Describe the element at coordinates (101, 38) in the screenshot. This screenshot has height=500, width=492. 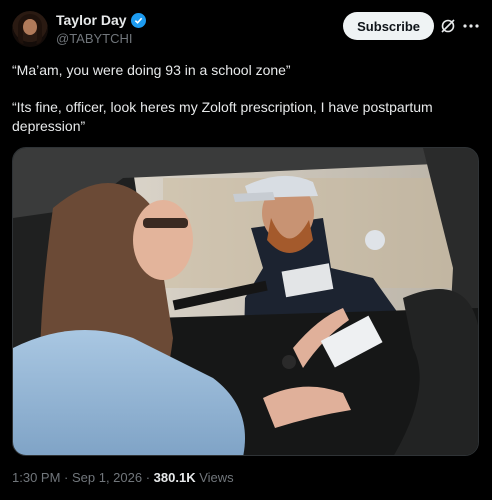
I see `handle: @TABYTCHI` at that location.